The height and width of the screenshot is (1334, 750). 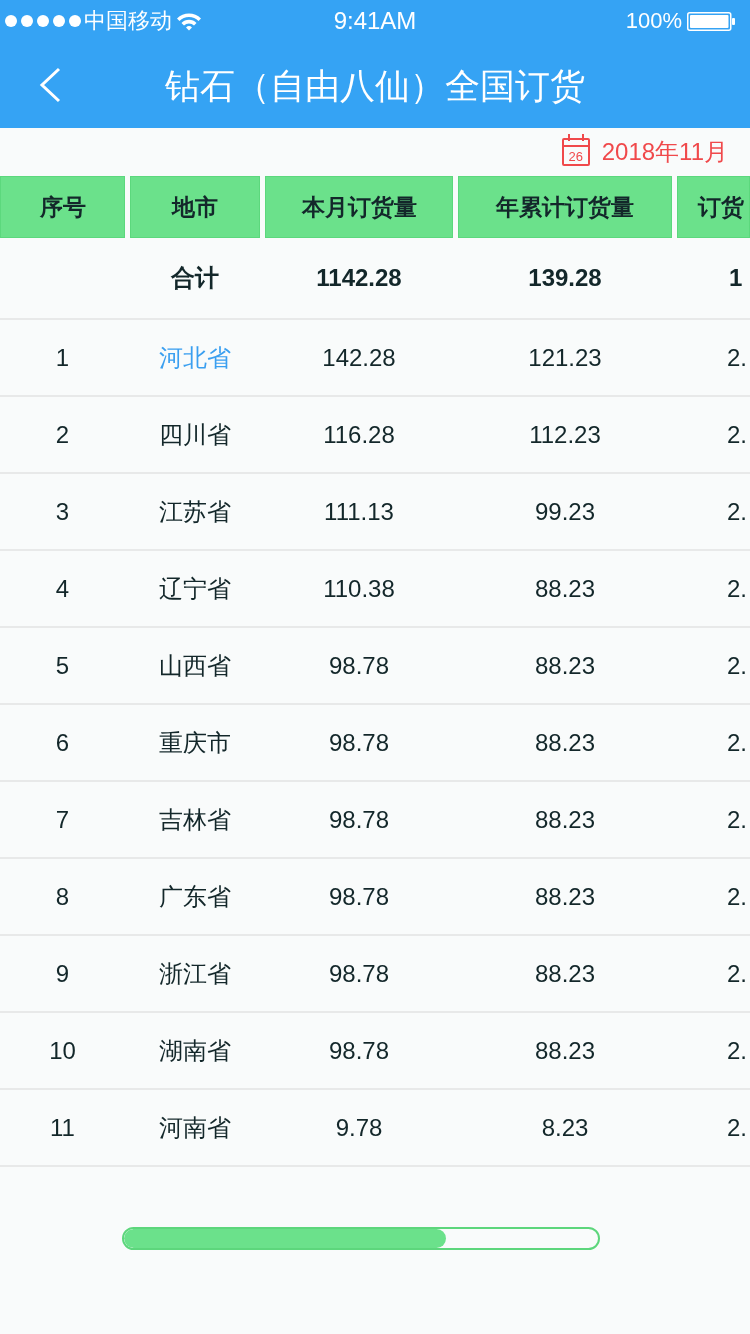 What do you see at coordinates (359, 357) in the screenshot?
I see `table-cell: 142.28` at bounding box center [359, 357].